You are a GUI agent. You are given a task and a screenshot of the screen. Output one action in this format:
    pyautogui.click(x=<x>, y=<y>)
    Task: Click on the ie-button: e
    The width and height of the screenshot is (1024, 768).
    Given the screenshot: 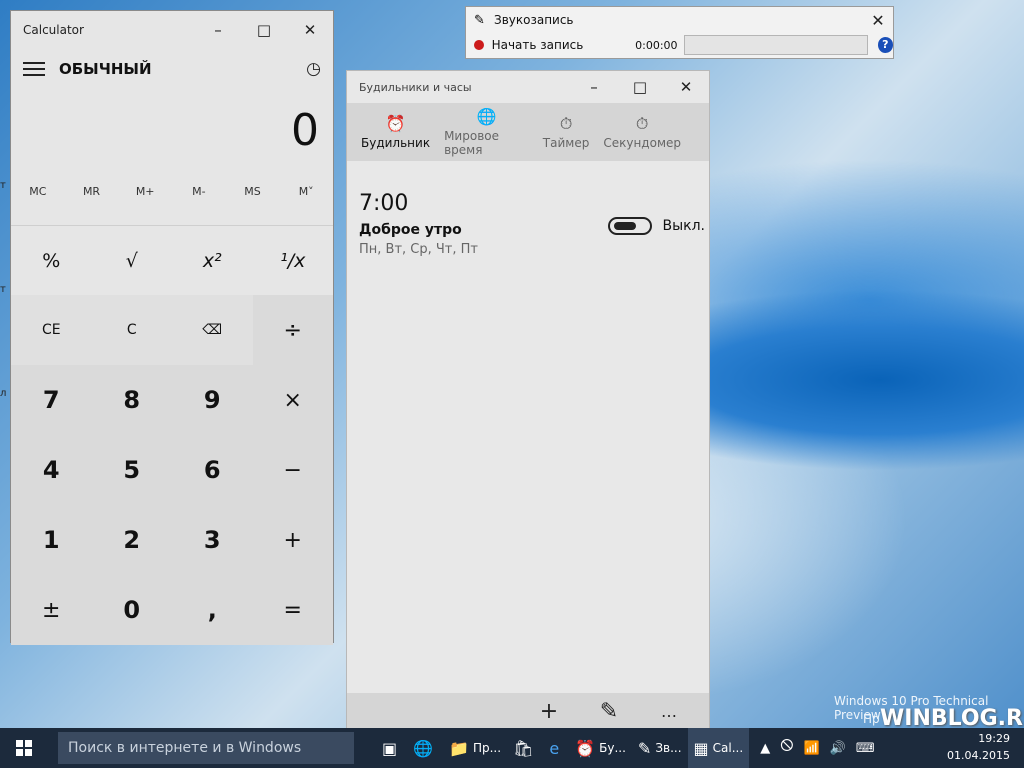 What is the action you would take?
    pyautogui.click(x=556, y=748)
    